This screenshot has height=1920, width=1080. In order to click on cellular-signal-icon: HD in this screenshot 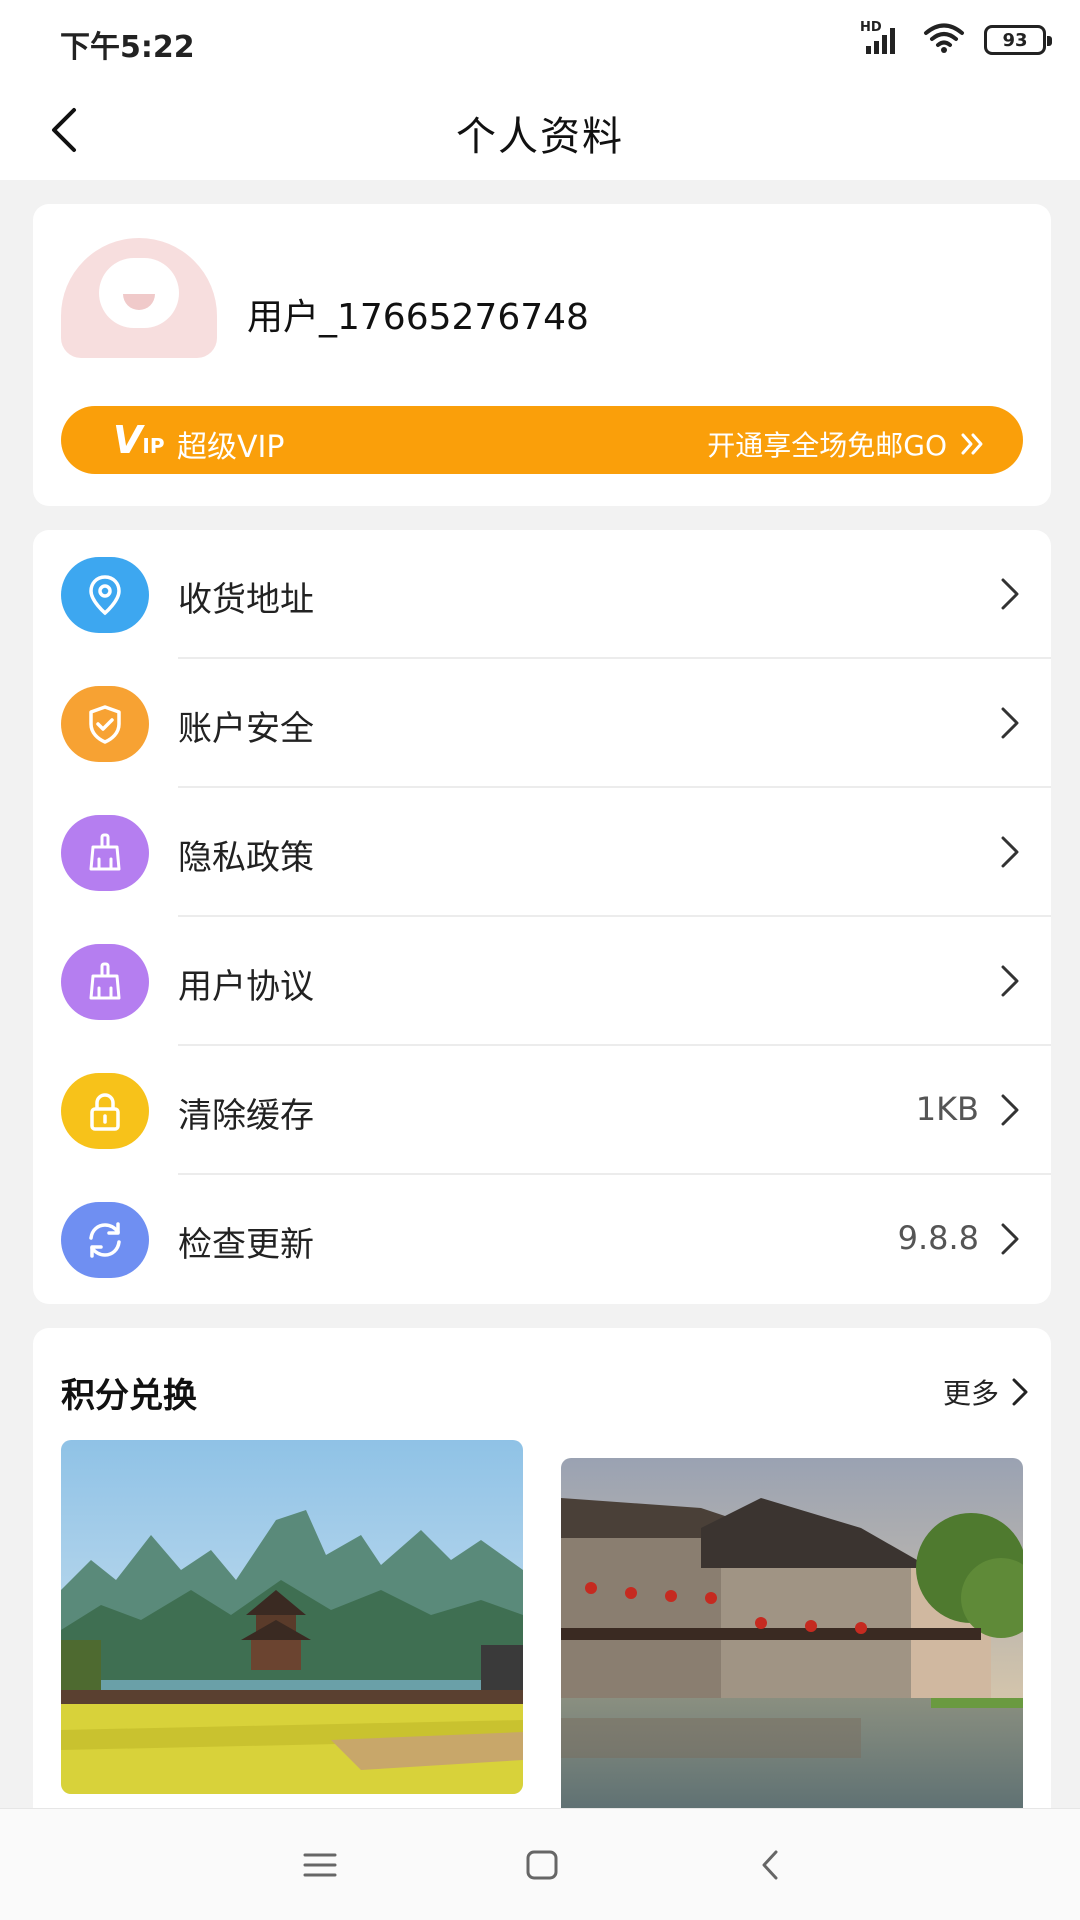, I will do `click(882, 38)`.